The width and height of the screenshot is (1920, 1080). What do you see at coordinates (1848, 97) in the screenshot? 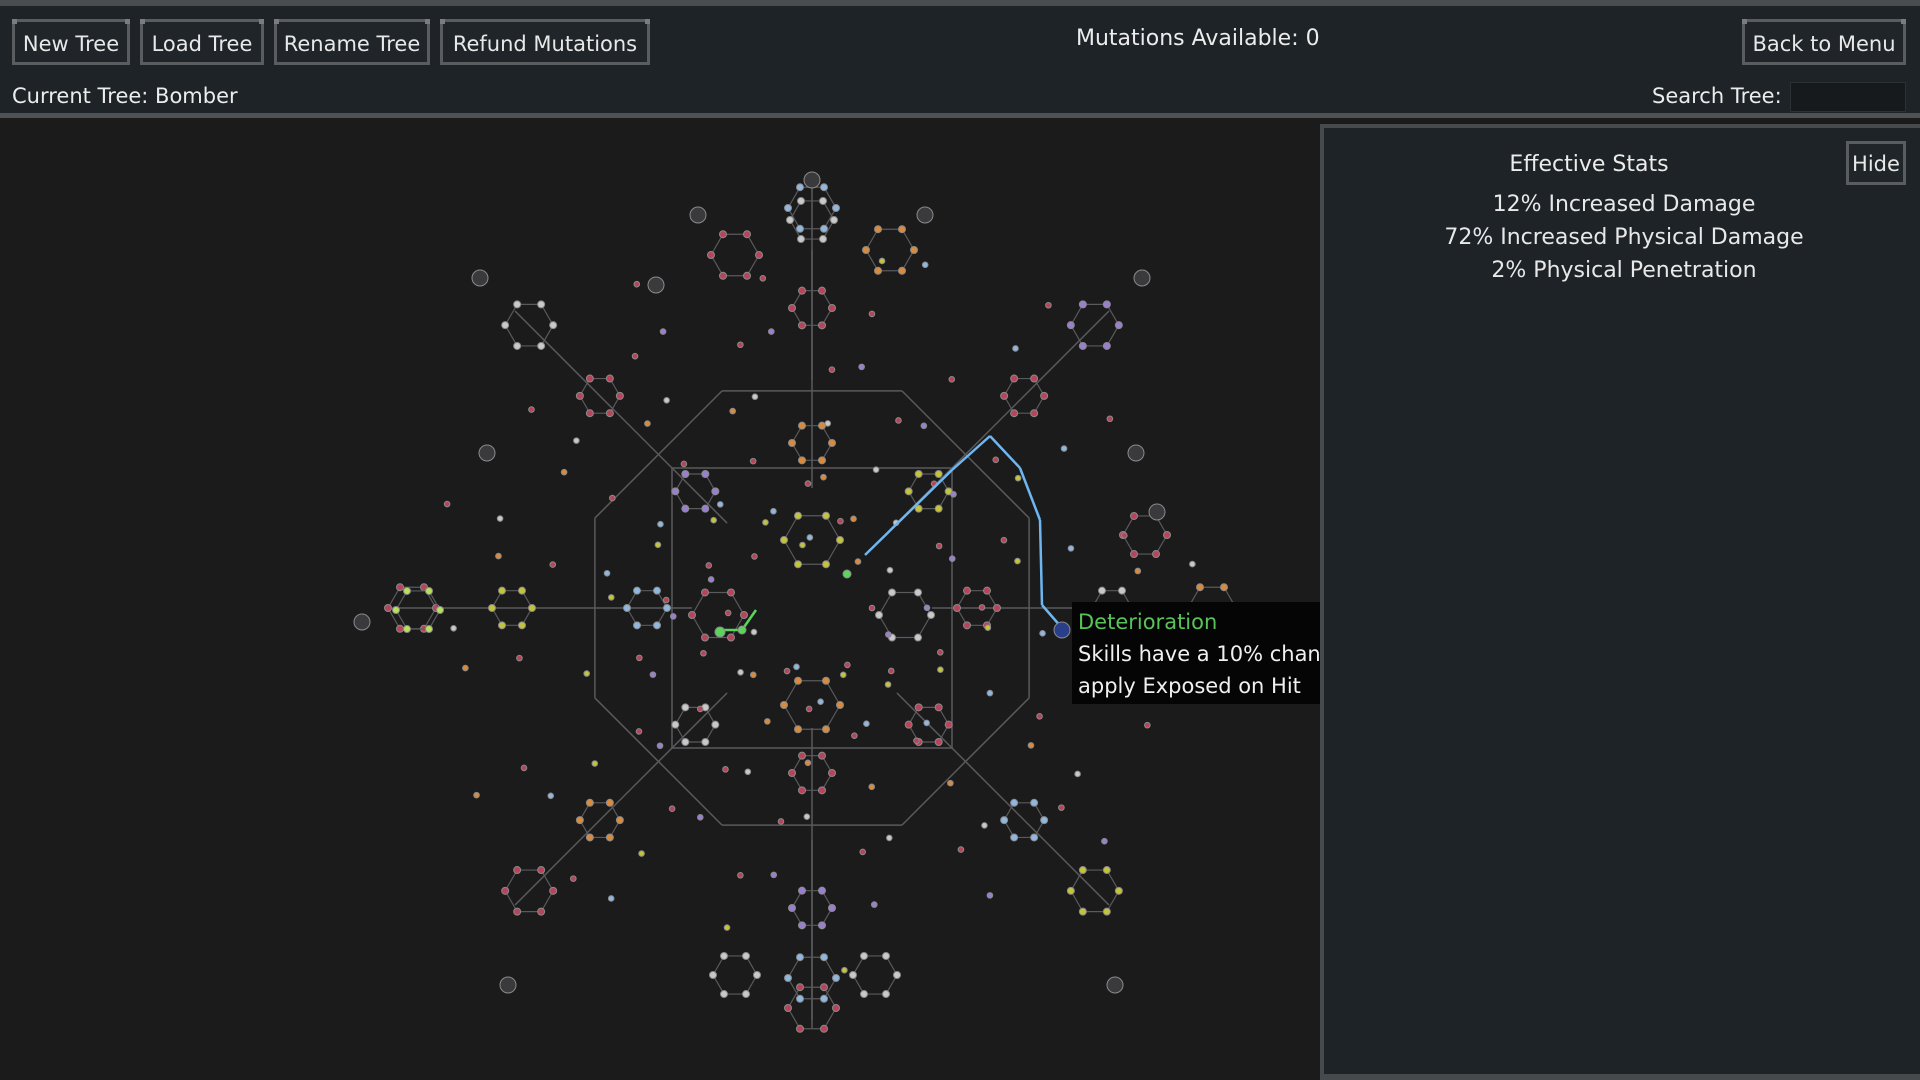
I see `search-tree-input` at bounding box center [1848, 97].